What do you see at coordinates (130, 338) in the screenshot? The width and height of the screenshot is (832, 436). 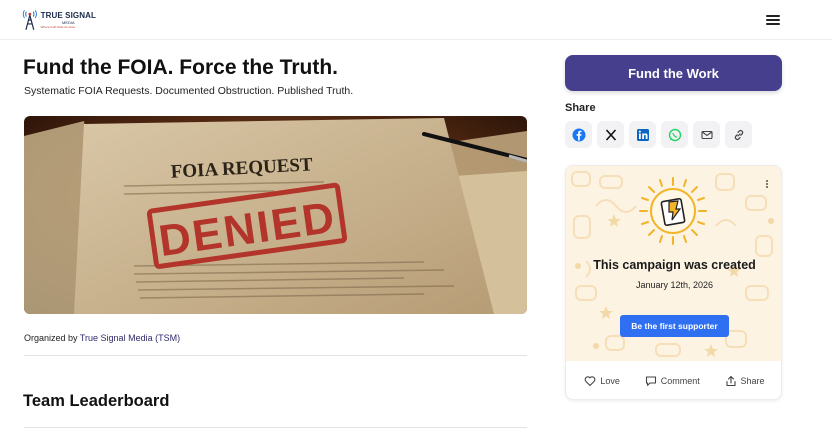 I see `organizer-link: True Signal Media (TSM)` at bounding box center [130, 338].